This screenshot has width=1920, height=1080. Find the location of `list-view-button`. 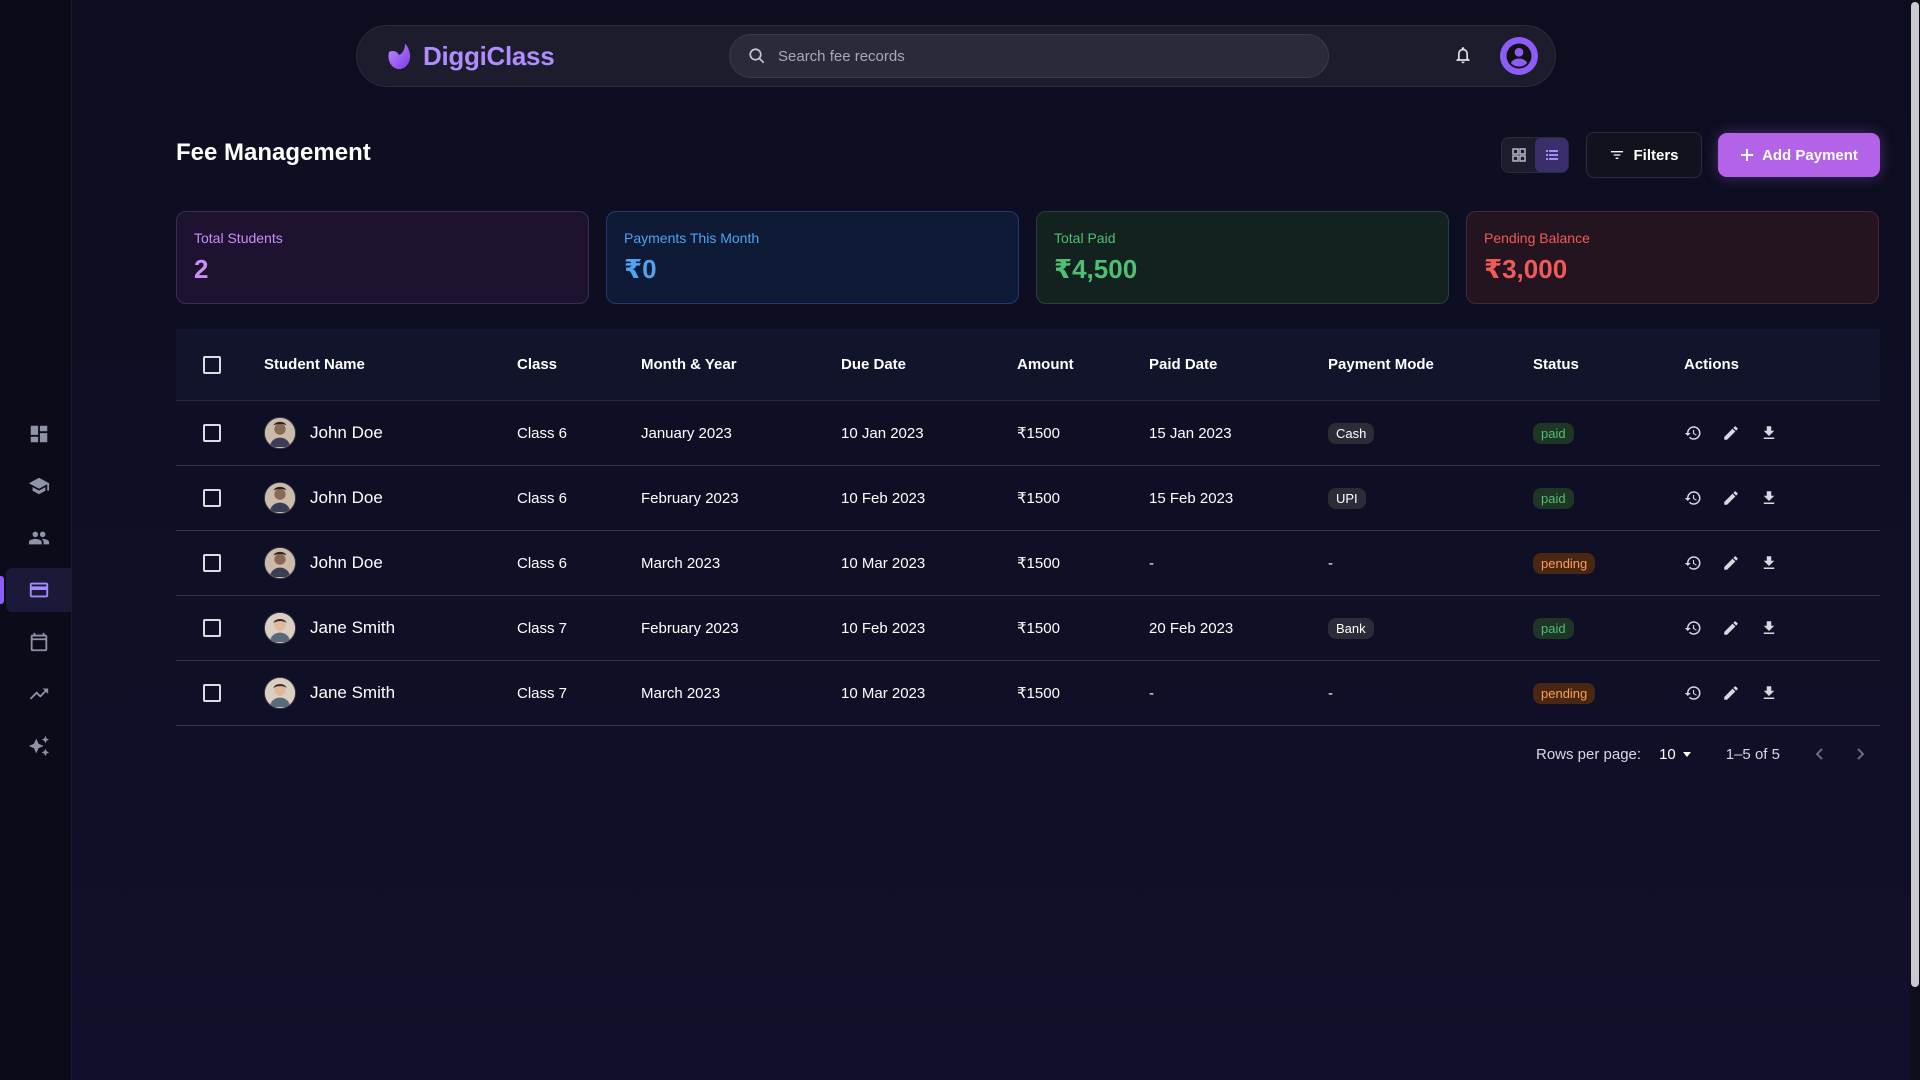

list-view-button is located at coordinates (1551, 155).